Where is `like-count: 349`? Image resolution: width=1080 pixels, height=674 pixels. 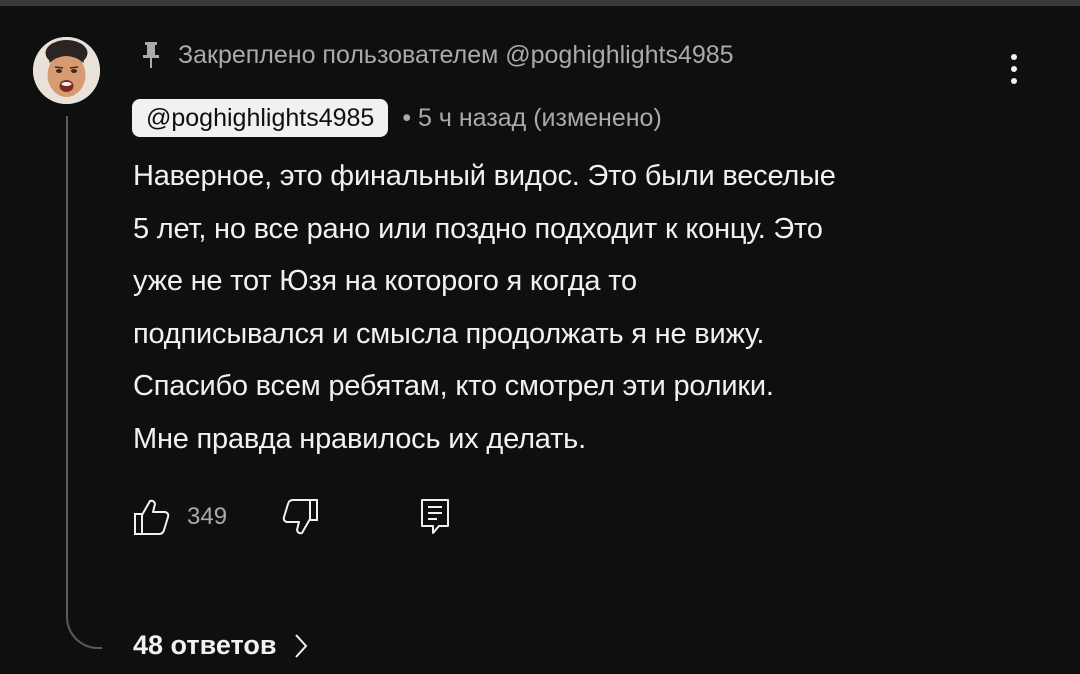 like-count: 349 is located at coordinates (207, 516).